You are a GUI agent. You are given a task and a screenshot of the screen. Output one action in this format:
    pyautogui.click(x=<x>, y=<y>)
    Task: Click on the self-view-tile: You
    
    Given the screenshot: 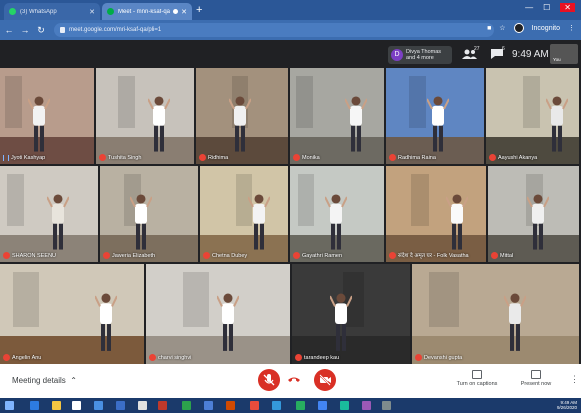 What is the action you would take?
    pyautogui.click(x=564, y=54)
    